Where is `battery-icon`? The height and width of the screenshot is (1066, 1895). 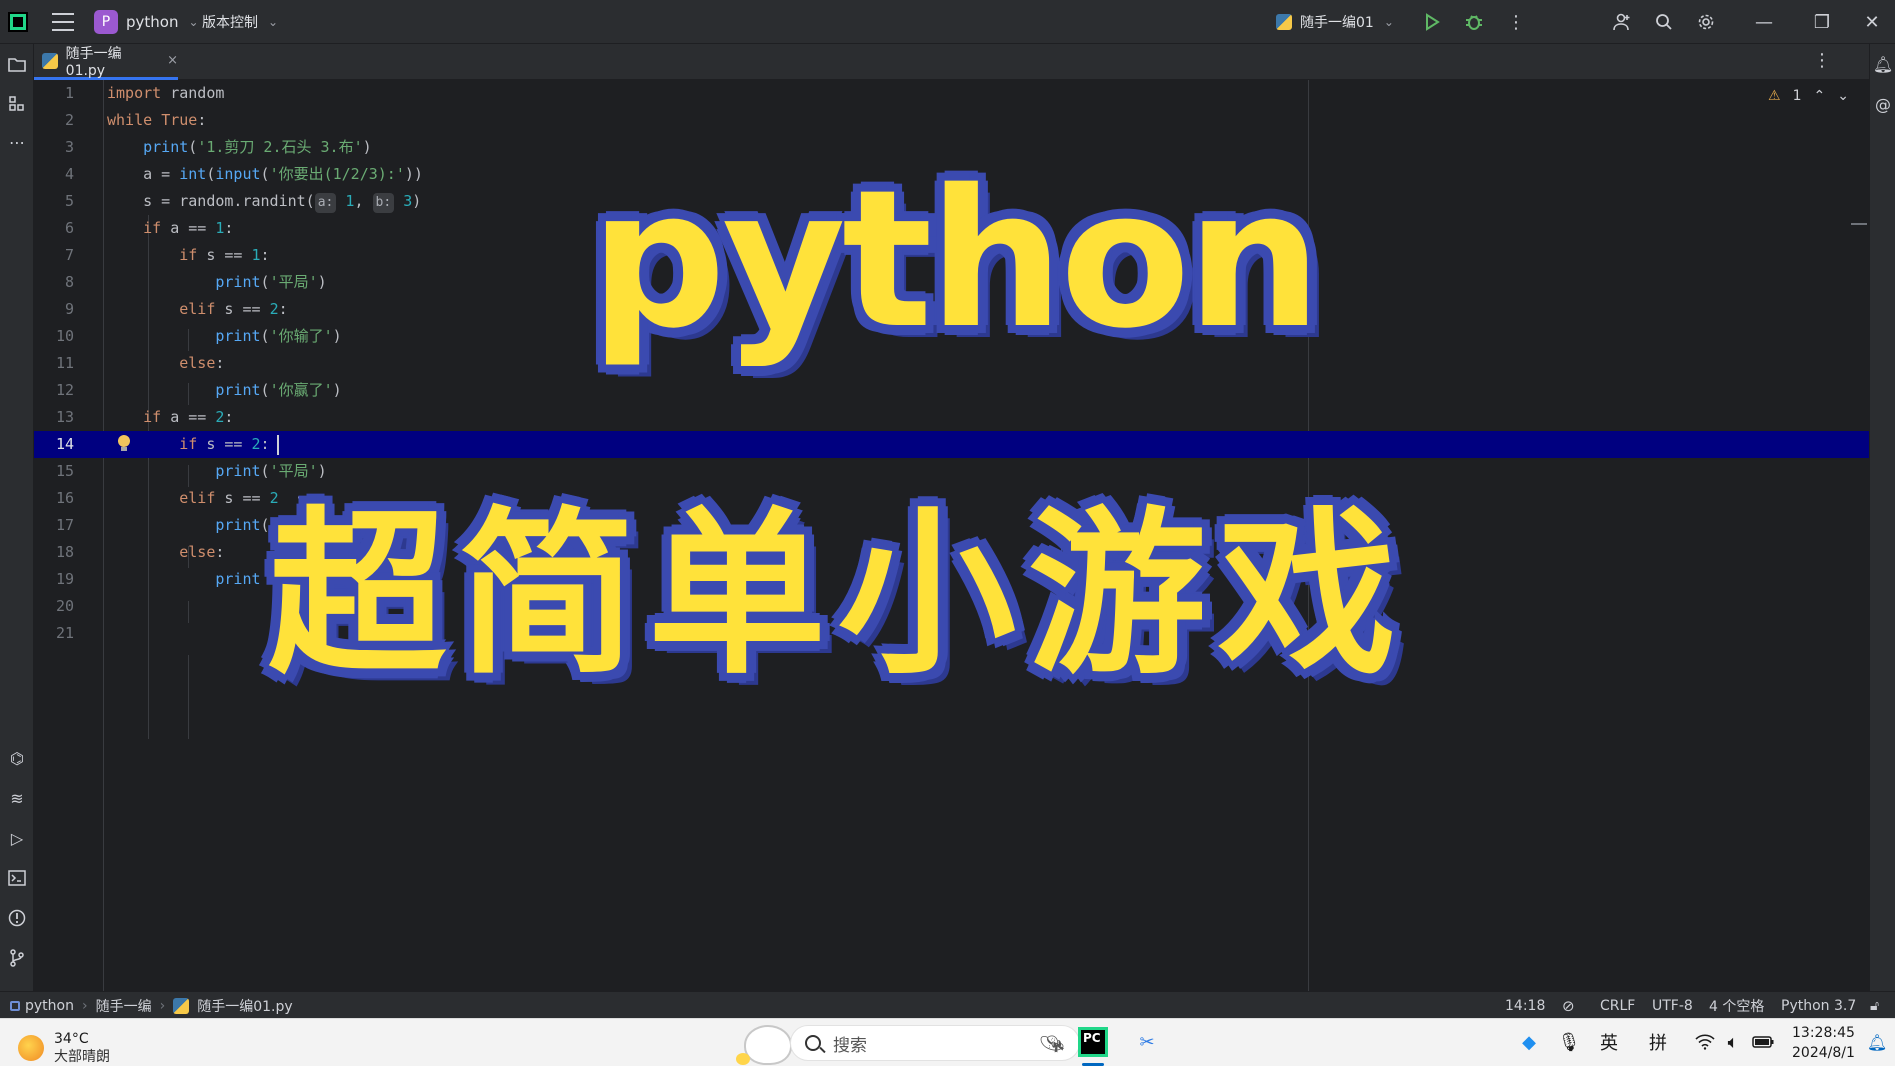 battery-icon is located at coordinates (1763, 1042).